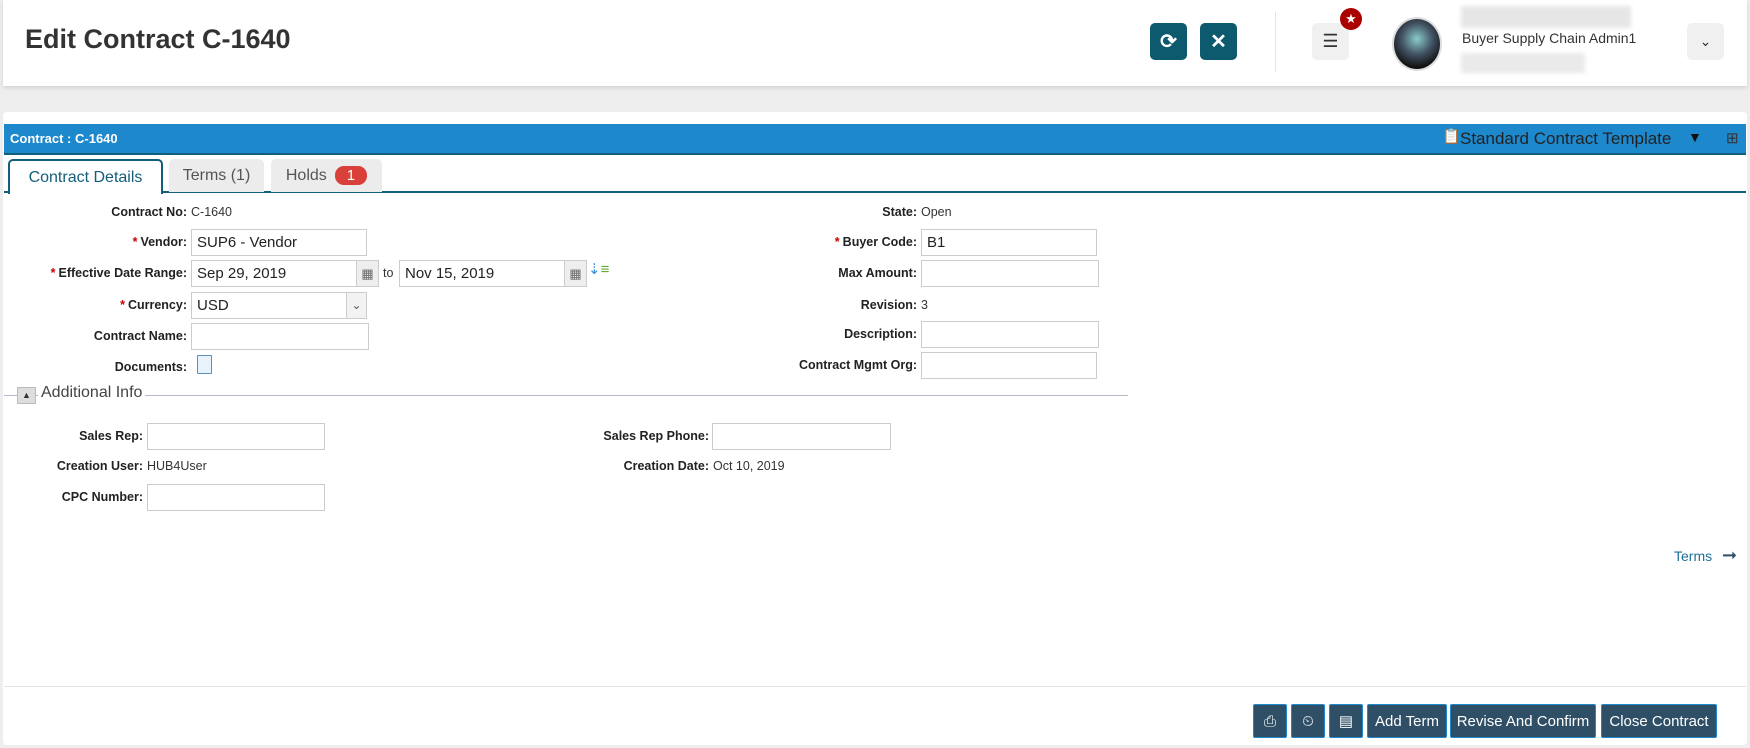 The width and height of the screenshot is (1750, 748). What do you see at coordinates (351, 175) in the screenshot?
I see `holds-count-badge: 1` at bounding box center [351, 175].